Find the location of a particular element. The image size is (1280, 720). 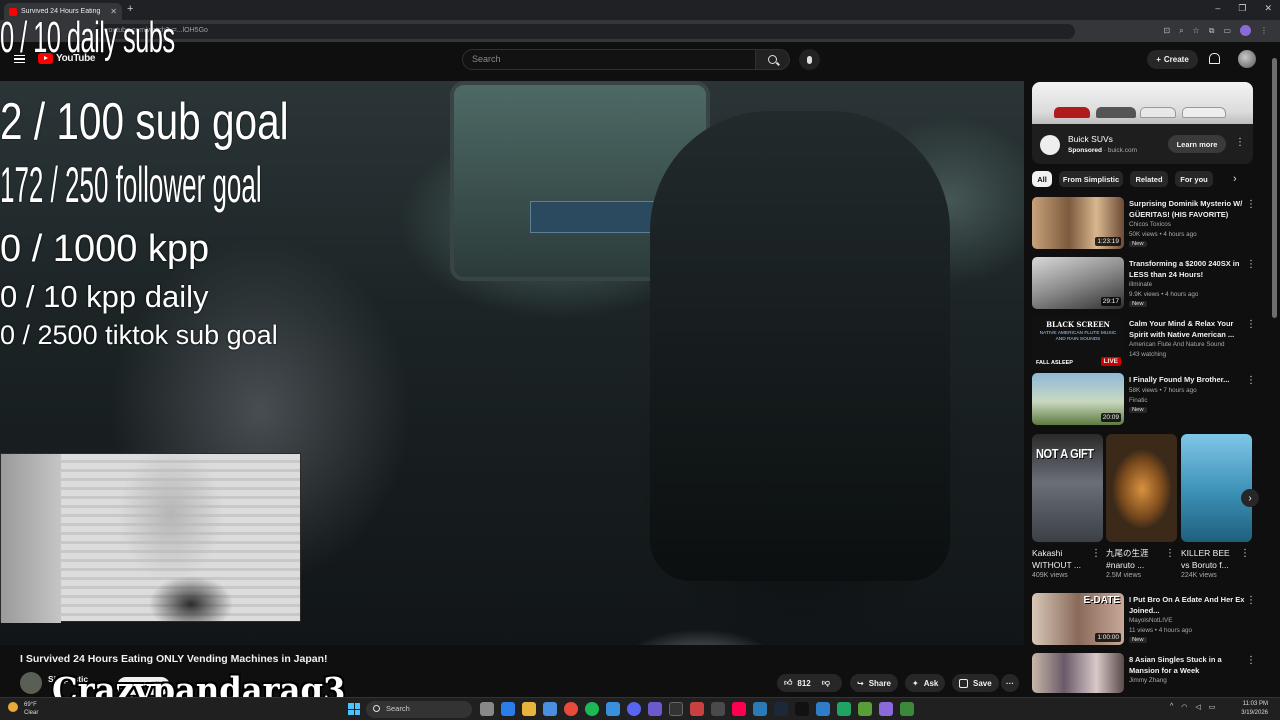

steam-icon is located at coordinates (781, 709).